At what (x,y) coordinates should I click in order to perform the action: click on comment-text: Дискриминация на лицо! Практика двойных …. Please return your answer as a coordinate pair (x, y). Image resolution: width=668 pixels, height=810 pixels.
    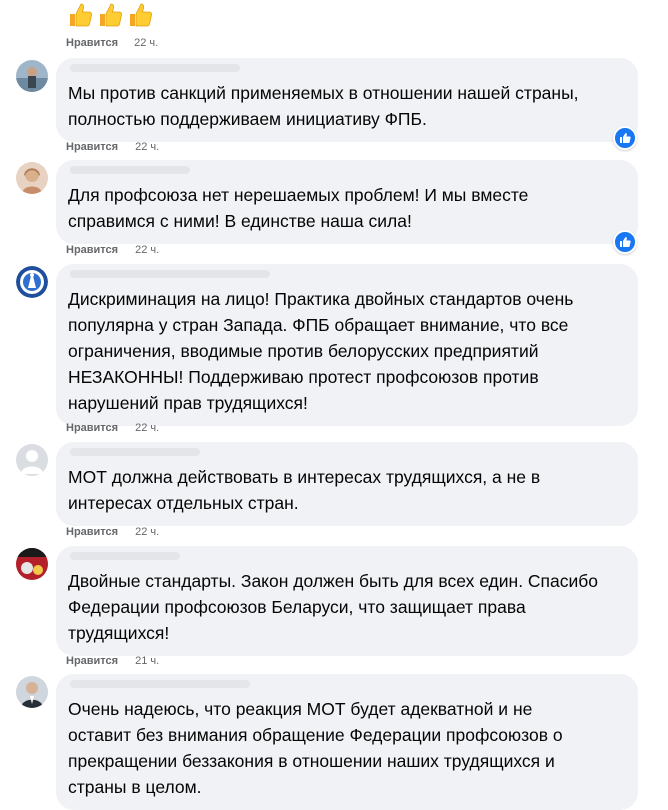
    Looking at the image, I should click on (321, 351).